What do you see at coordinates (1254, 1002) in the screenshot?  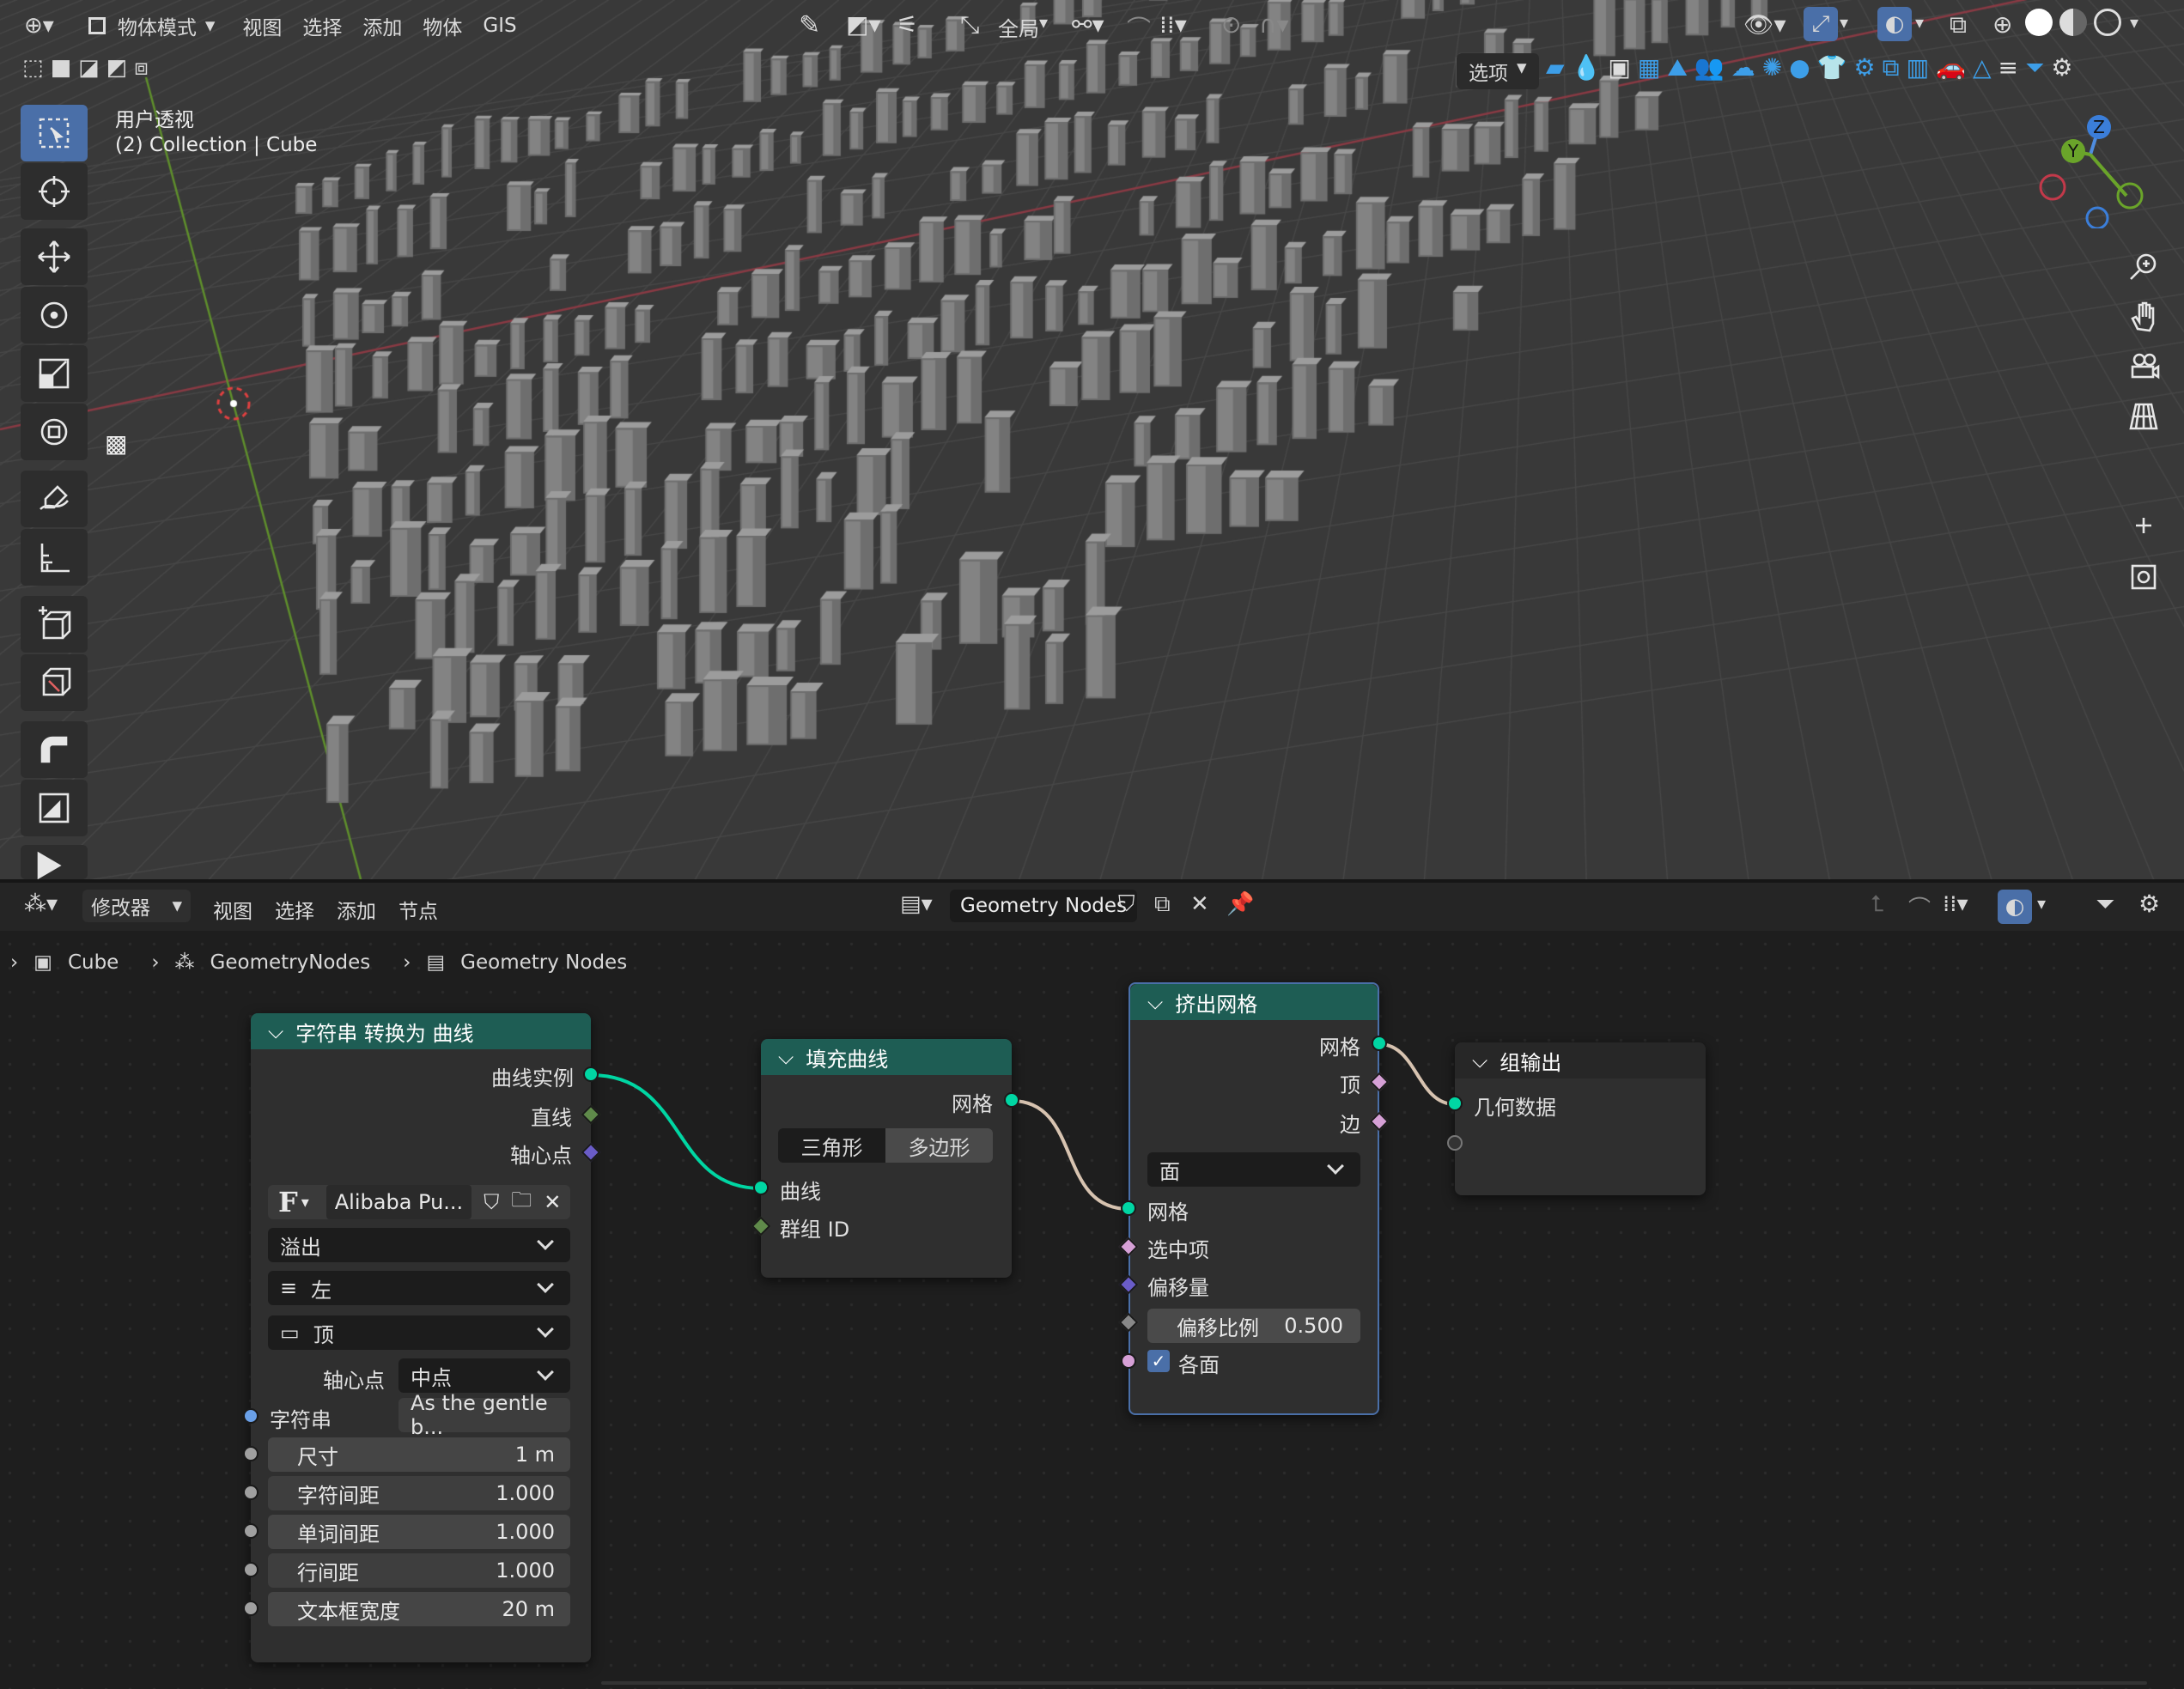 I see `node-header: ⌵ 挤出网格` at bounding box center [1254, 1002].